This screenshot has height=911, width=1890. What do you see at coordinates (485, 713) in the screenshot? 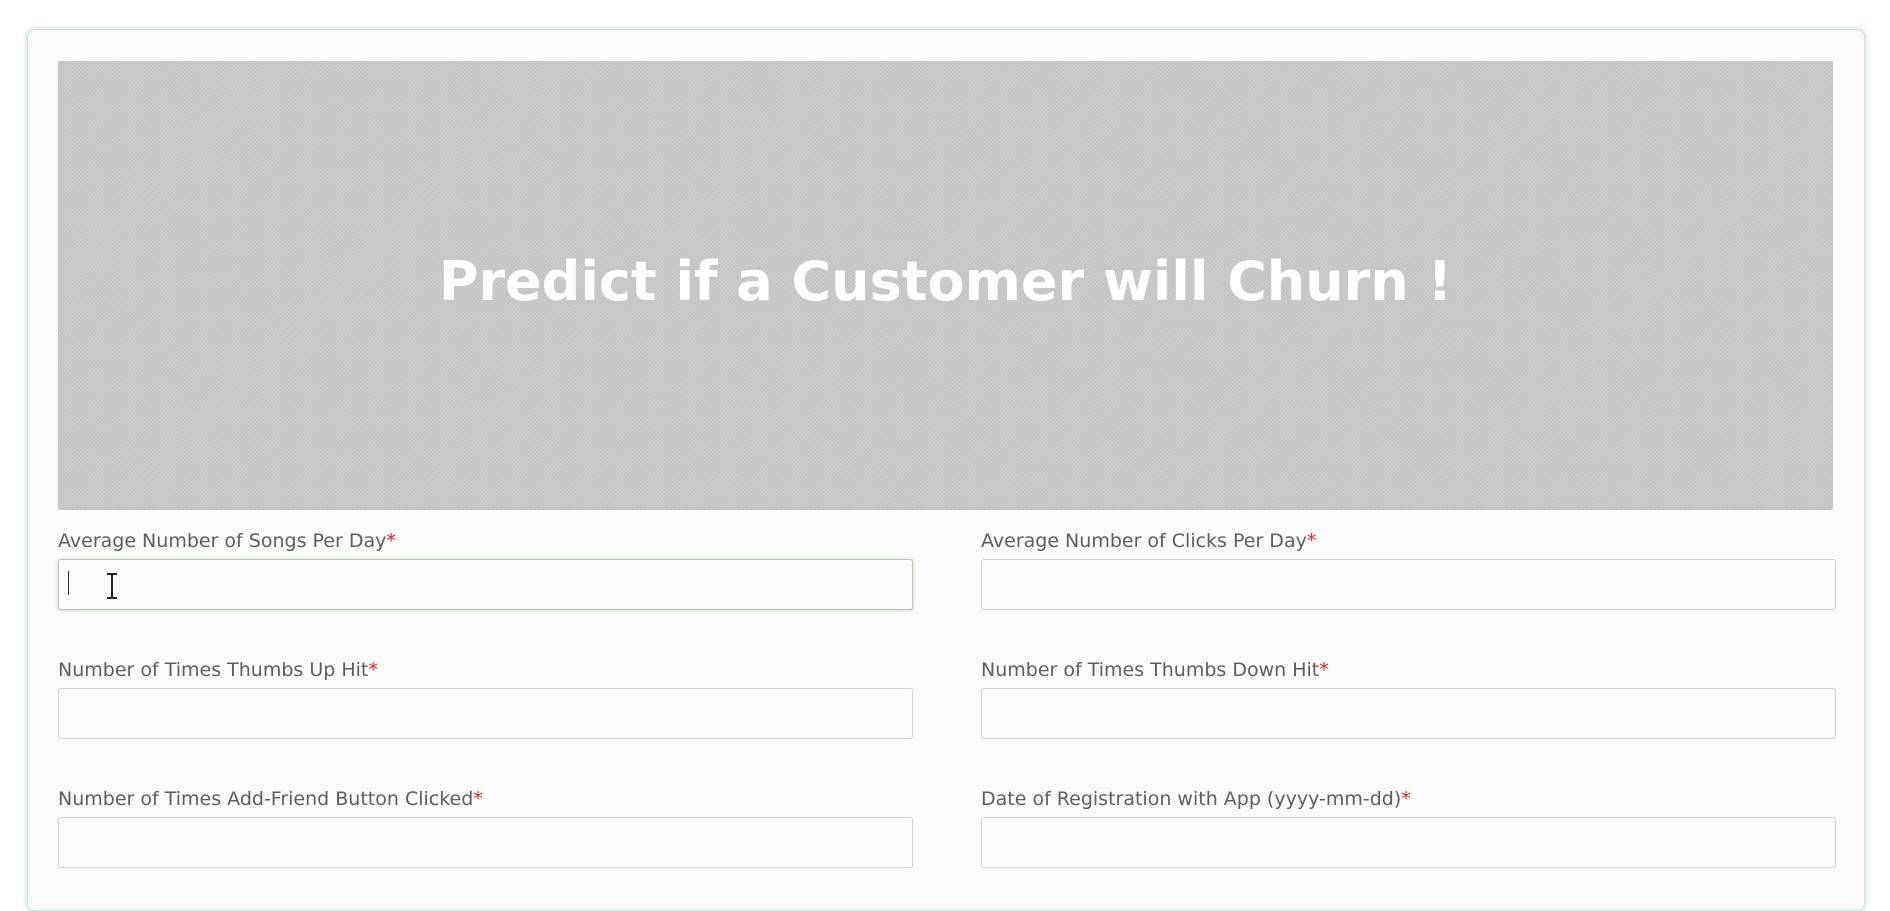
I see `thumbs-up-input` at bounding box center [485, 713].